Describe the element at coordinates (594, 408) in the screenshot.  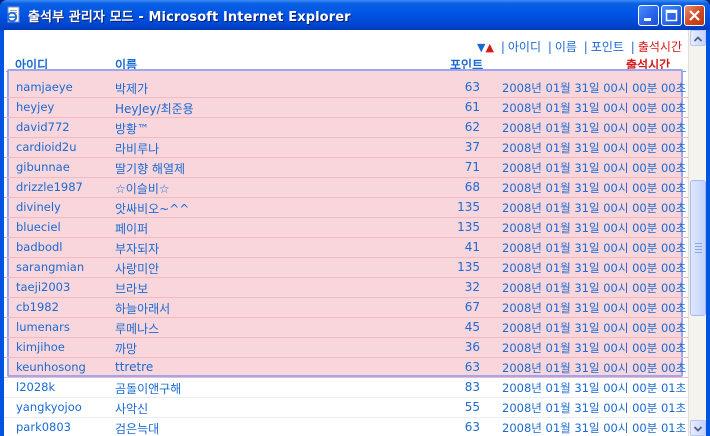
I see `cell-time: 2008년 01월 31일 00시 00분 01초` at that location.